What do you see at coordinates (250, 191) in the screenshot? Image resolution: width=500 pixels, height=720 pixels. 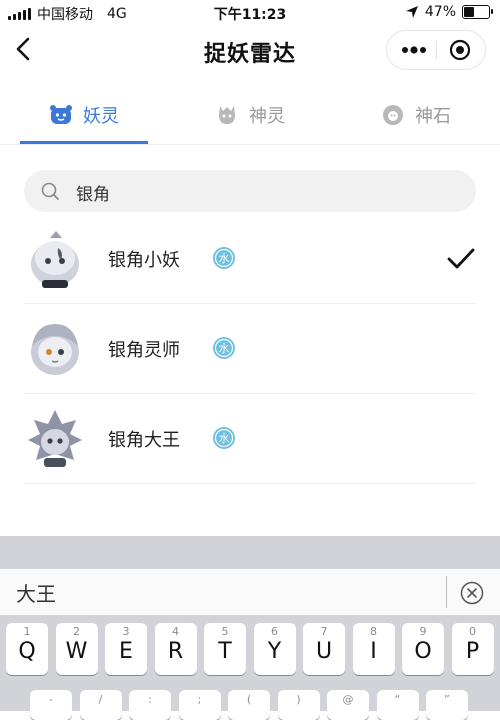 I see `search-input: 银角` at bounding box center [250, 191].